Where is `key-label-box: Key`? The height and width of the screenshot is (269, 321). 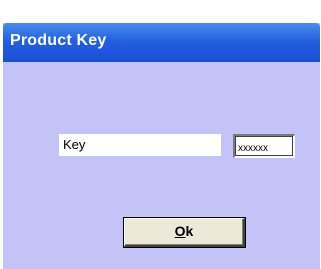
key-label-box: Key is located at coordinates (140, 145).